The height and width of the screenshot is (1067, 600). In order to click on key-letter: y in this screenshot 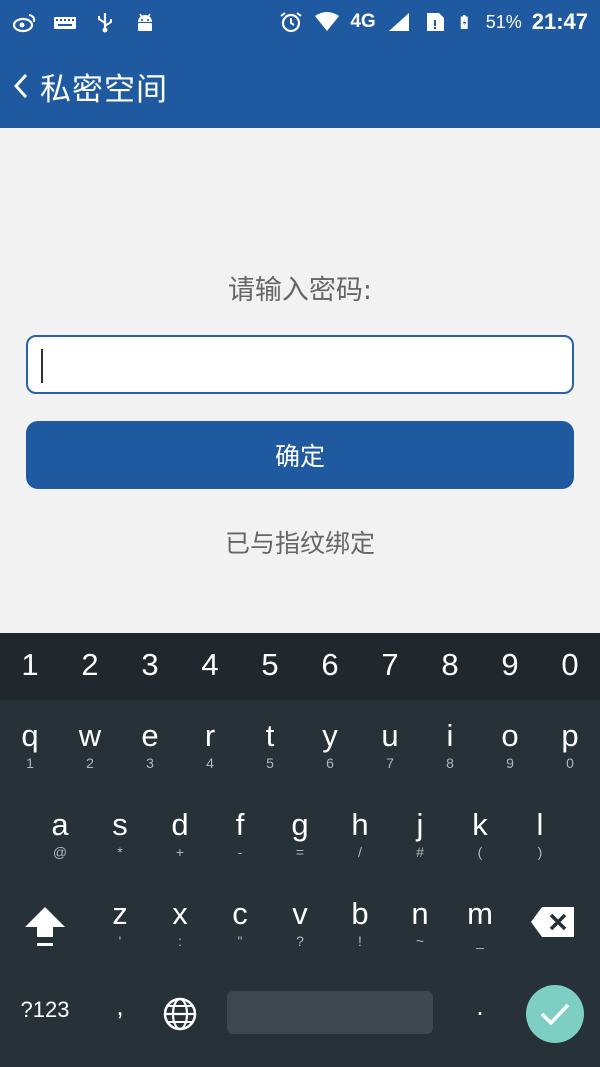, I will do `click(330, 735)`.